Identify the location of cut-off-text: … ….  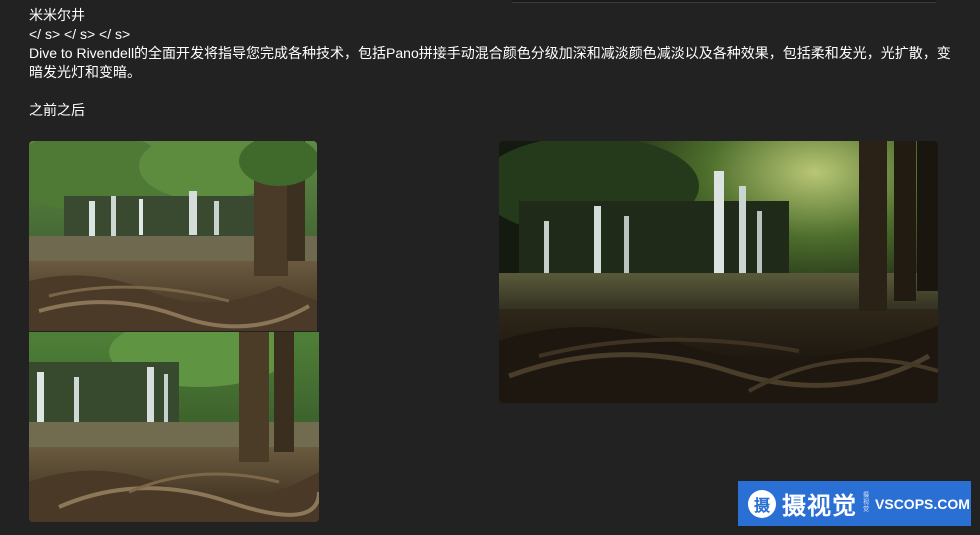
(45, 531).